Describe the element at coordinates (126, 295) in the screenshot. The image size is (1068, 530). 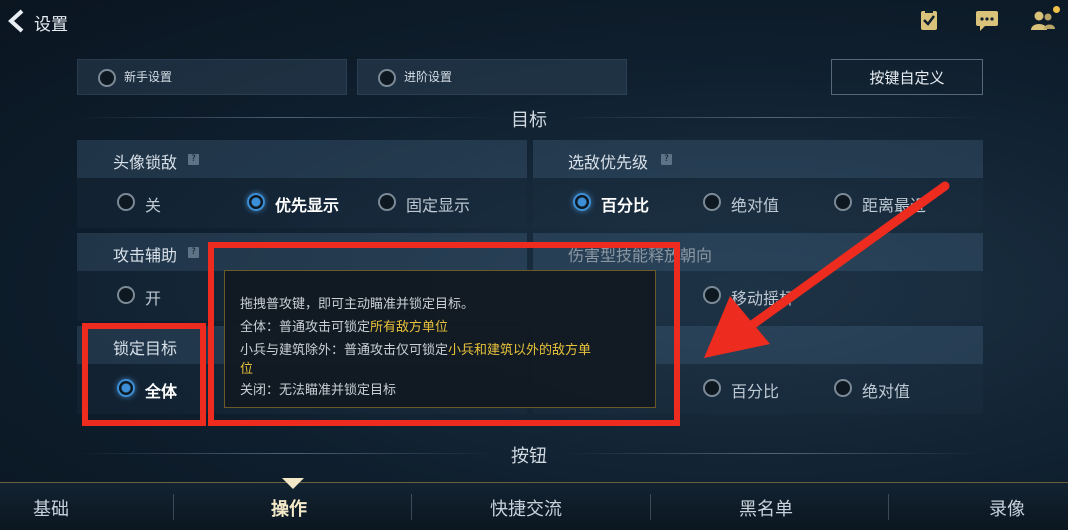
I see `attack-assist-radio-on` at that location.